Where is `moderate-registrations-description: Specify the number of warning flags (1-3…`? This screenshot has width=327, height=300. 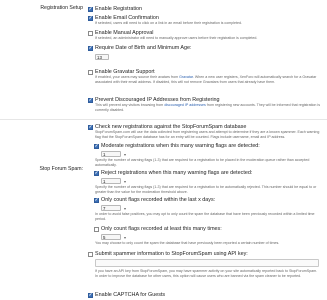 moderate-registrations-description: Specify the number of warning flags (1-3… is located at coordinates (202, 162).